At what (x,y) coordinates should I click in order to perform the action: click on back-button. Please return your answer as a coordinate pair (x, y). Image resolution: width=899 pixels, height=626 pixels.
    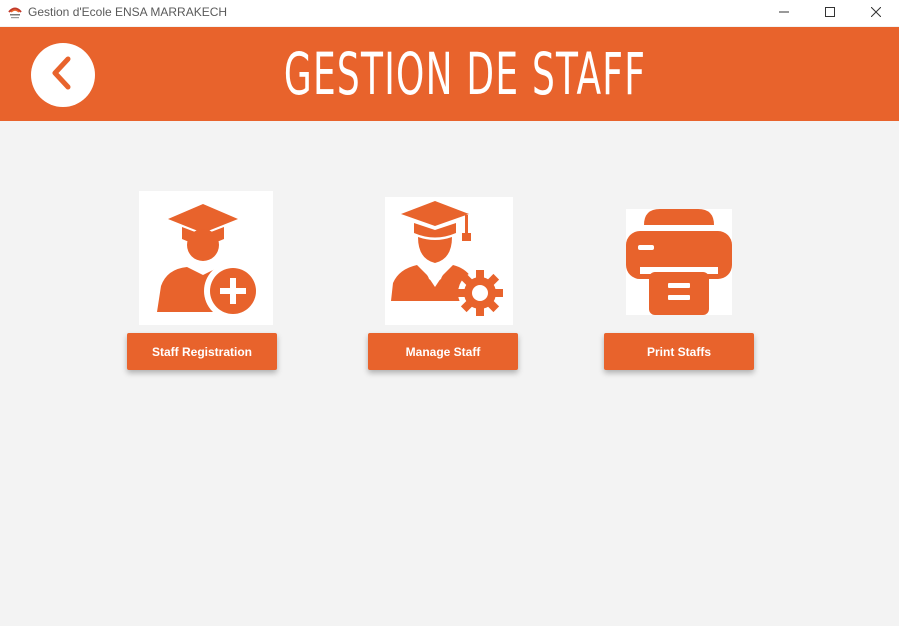
    Looking at the image, I should click on (63, 75).